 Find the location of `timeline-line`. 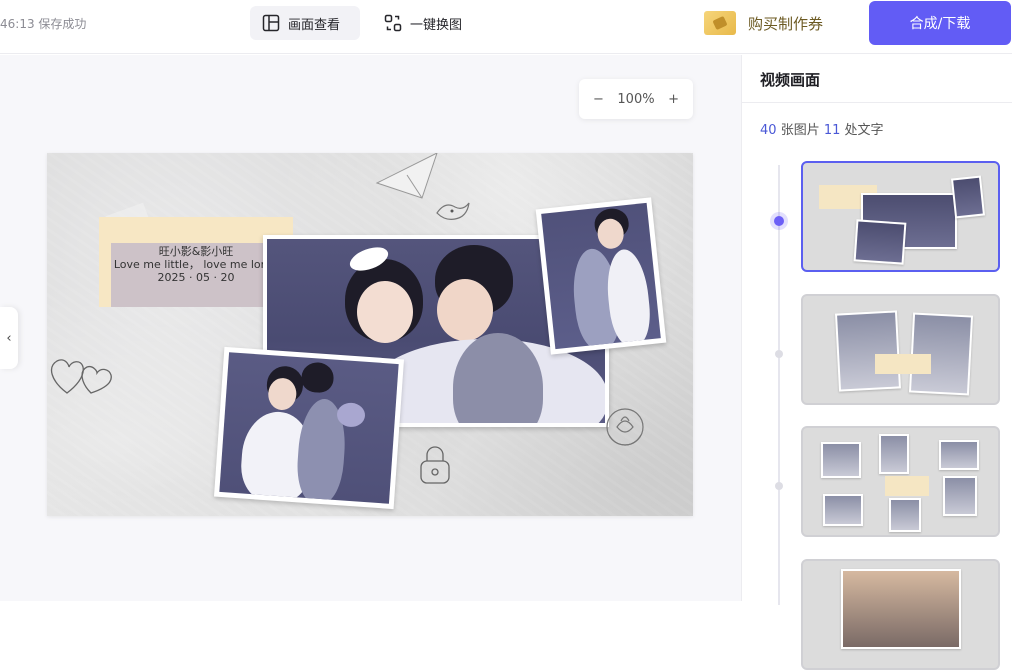

timeline-line is located at coordinates (779, 385).